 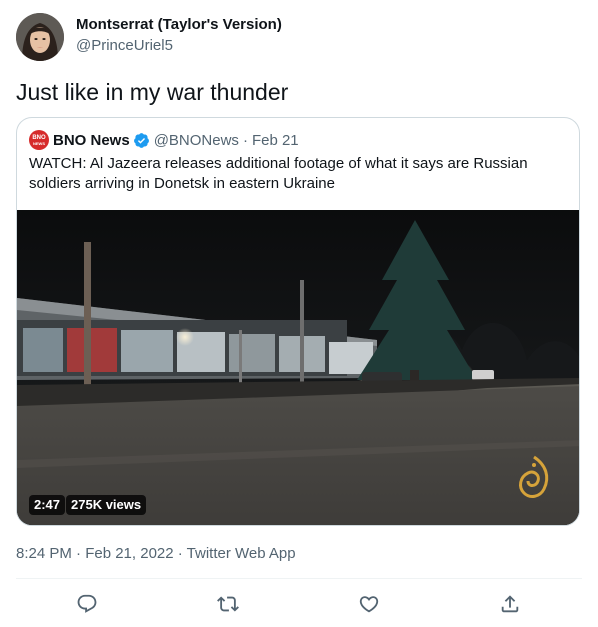 I want to click on quoted-author-handle: @BNONews, so click(x=196, y=140).